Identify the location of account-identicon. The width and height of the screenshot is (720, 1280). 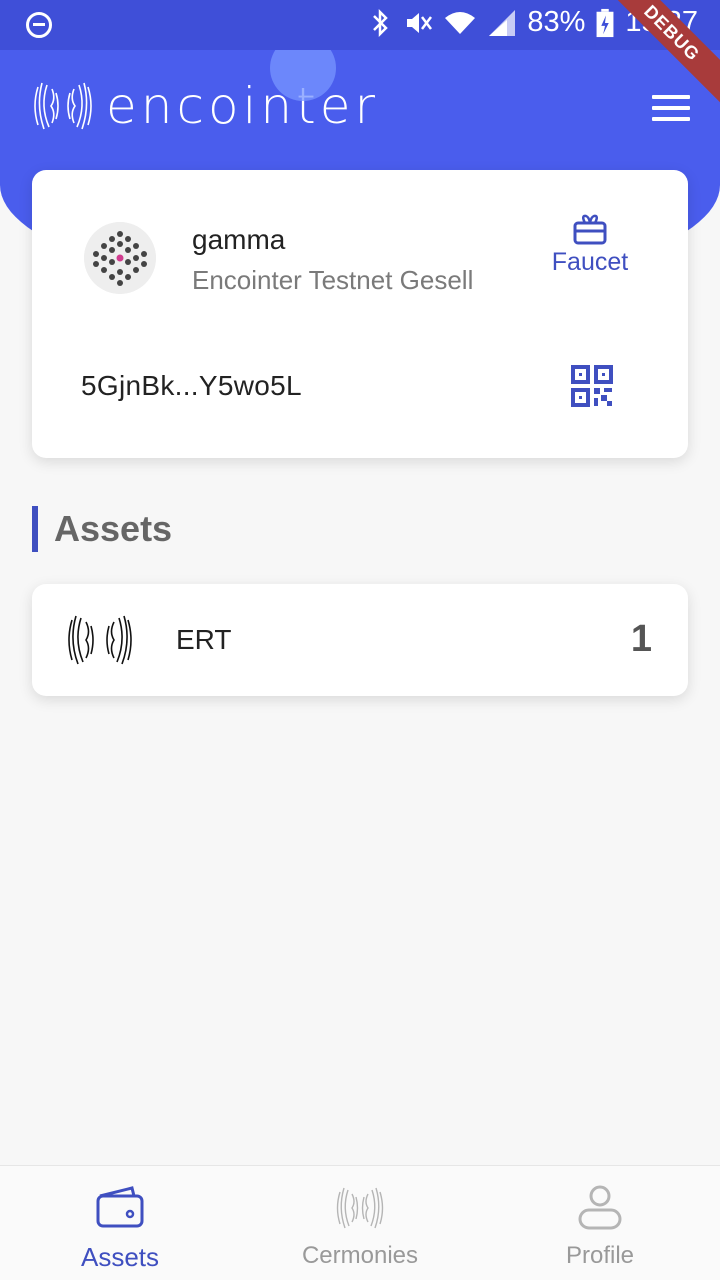
(120, 258).